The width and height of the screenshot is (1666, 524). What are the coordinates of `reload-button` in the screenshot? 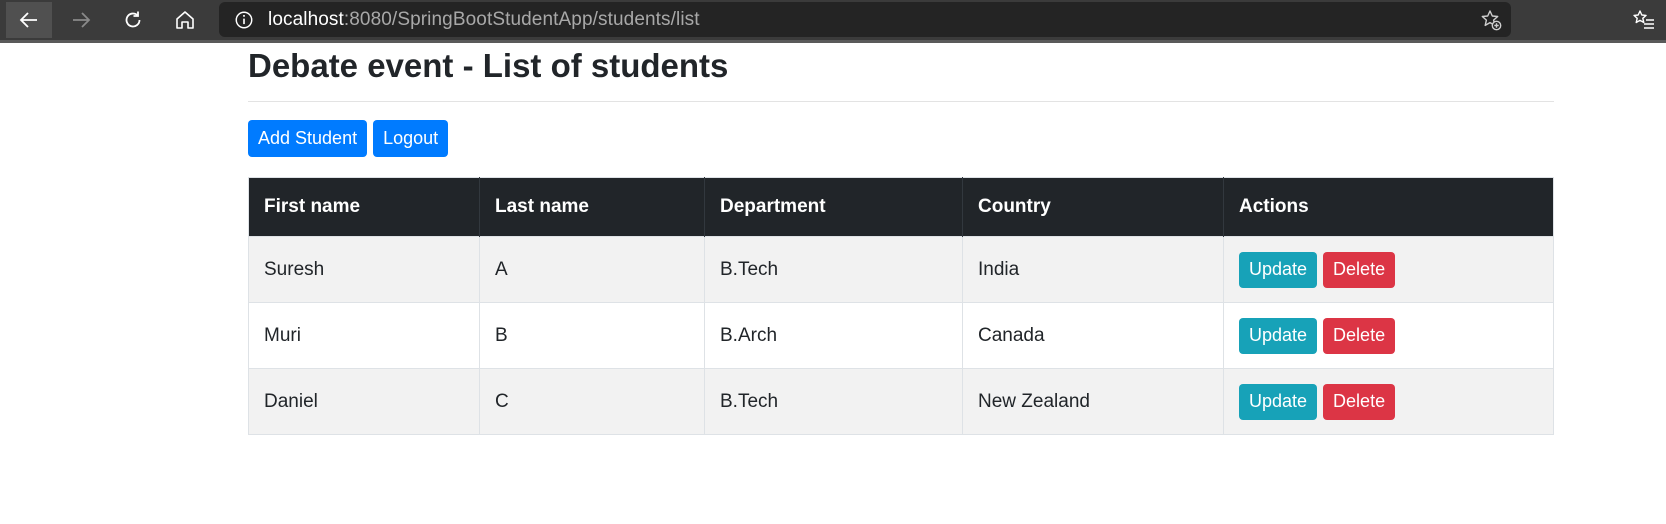 It's located at (133, 20).